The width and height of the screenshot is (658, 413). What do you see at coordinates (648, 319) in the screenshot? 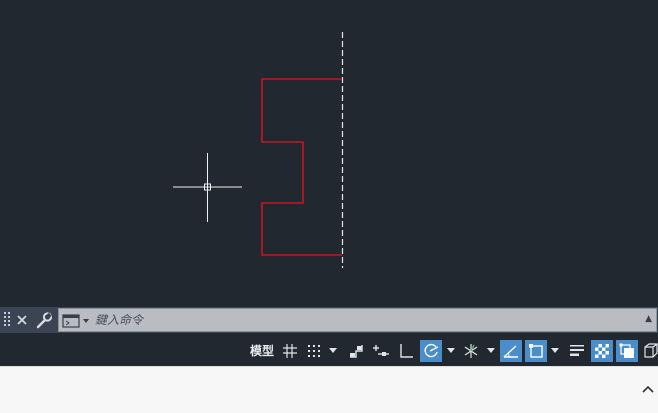
I see `chevron-up-icon: ▲` at bounding box center [648, 319].